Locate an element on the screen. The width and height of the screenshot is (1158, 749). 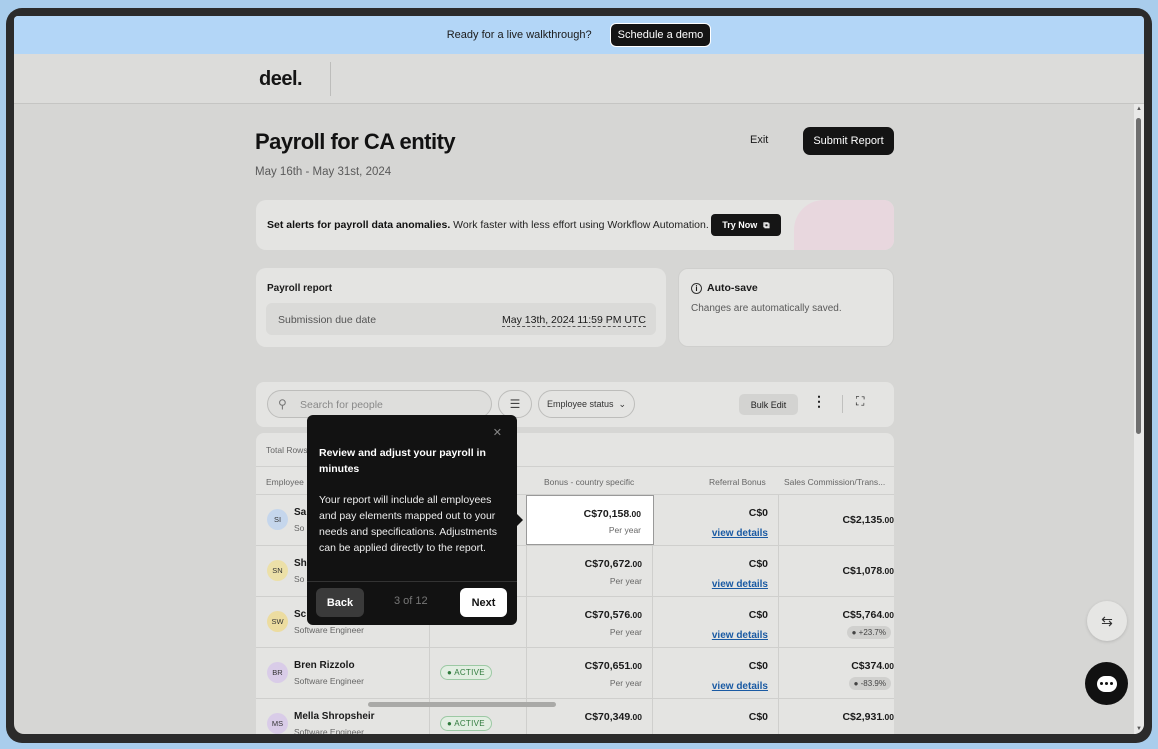
bonus-value: C$70,672.00 is located at coordinates (613, 564).